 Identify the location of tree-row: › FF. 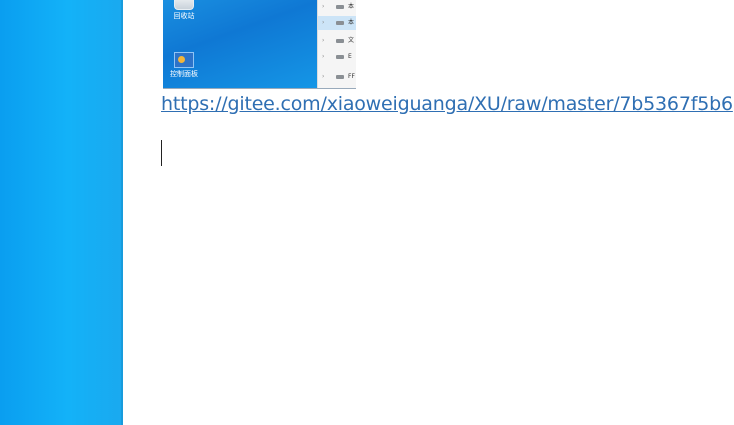
(337, 77).